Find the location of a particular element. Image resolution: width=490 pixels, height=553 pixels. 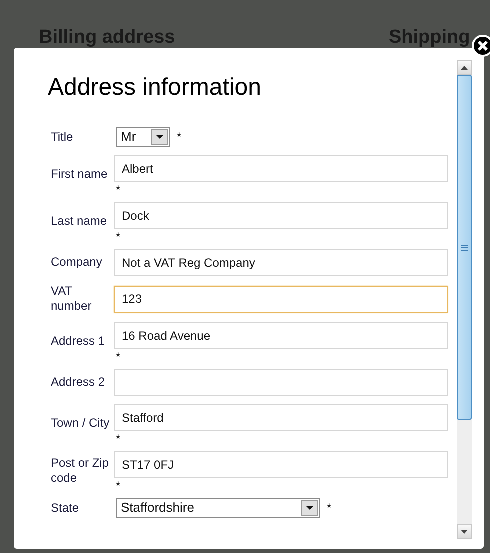

input-field: Dock is located at coordinates (281, 215).